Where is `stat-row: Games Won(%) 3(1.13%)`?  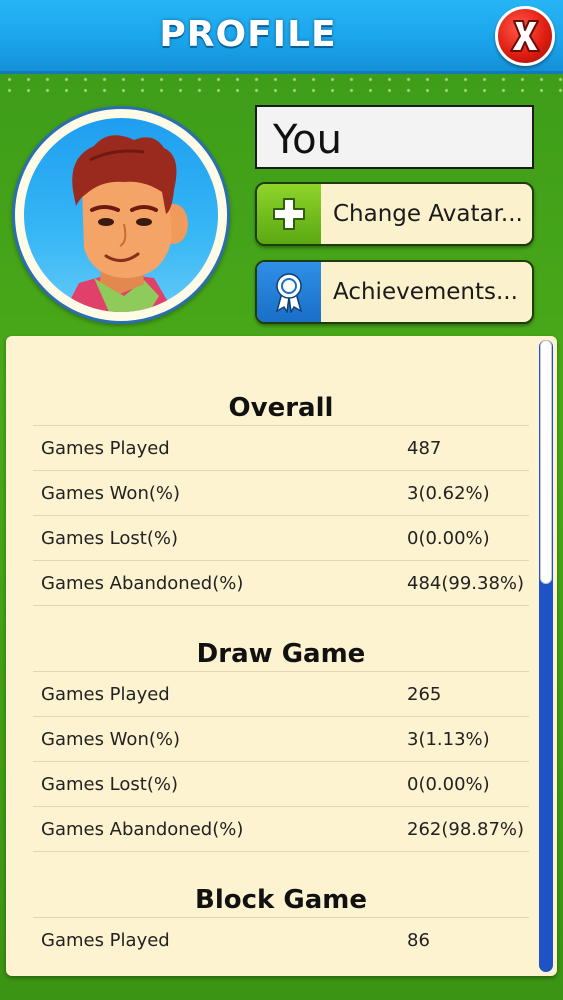 stat-row: Games Won(%) 3(1.13%) is located at coordinates (281, 738).